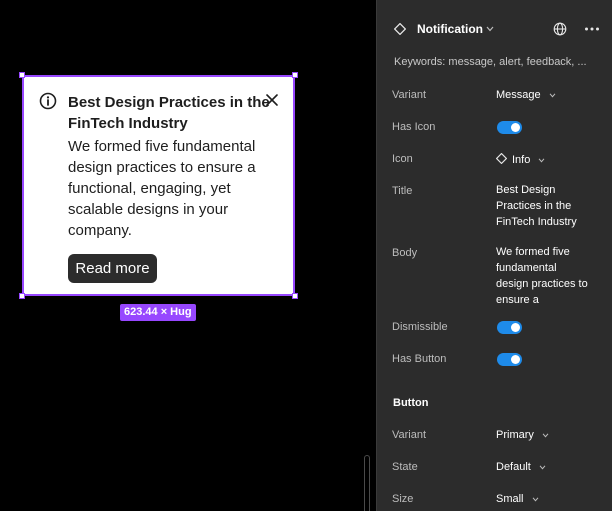  Describe the element at coordinates (272, 100) in the screenshot. I see `close-icon` at that location.